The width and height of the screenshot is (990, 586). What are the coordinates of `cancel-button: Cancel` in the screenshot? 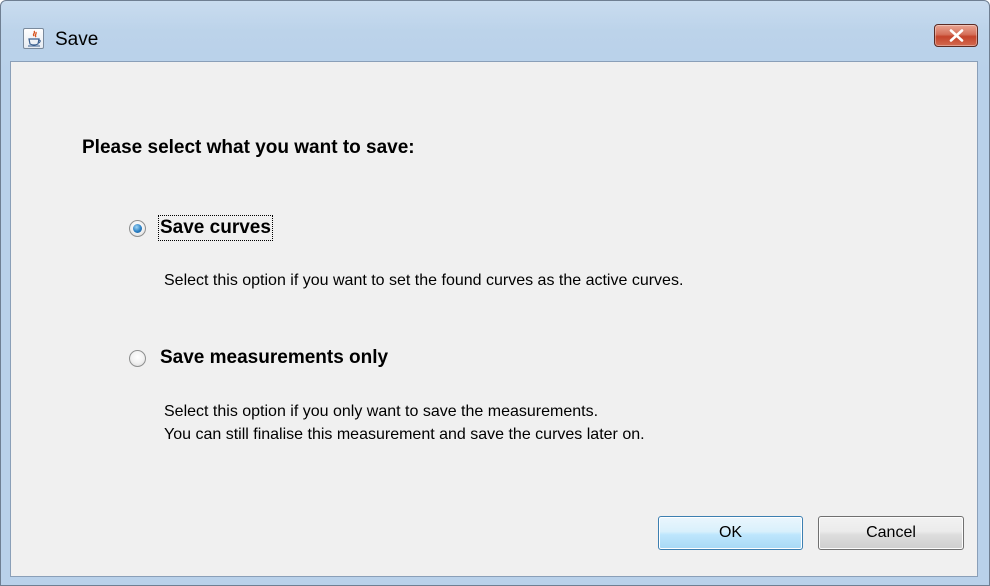 It's located at (891, 533).